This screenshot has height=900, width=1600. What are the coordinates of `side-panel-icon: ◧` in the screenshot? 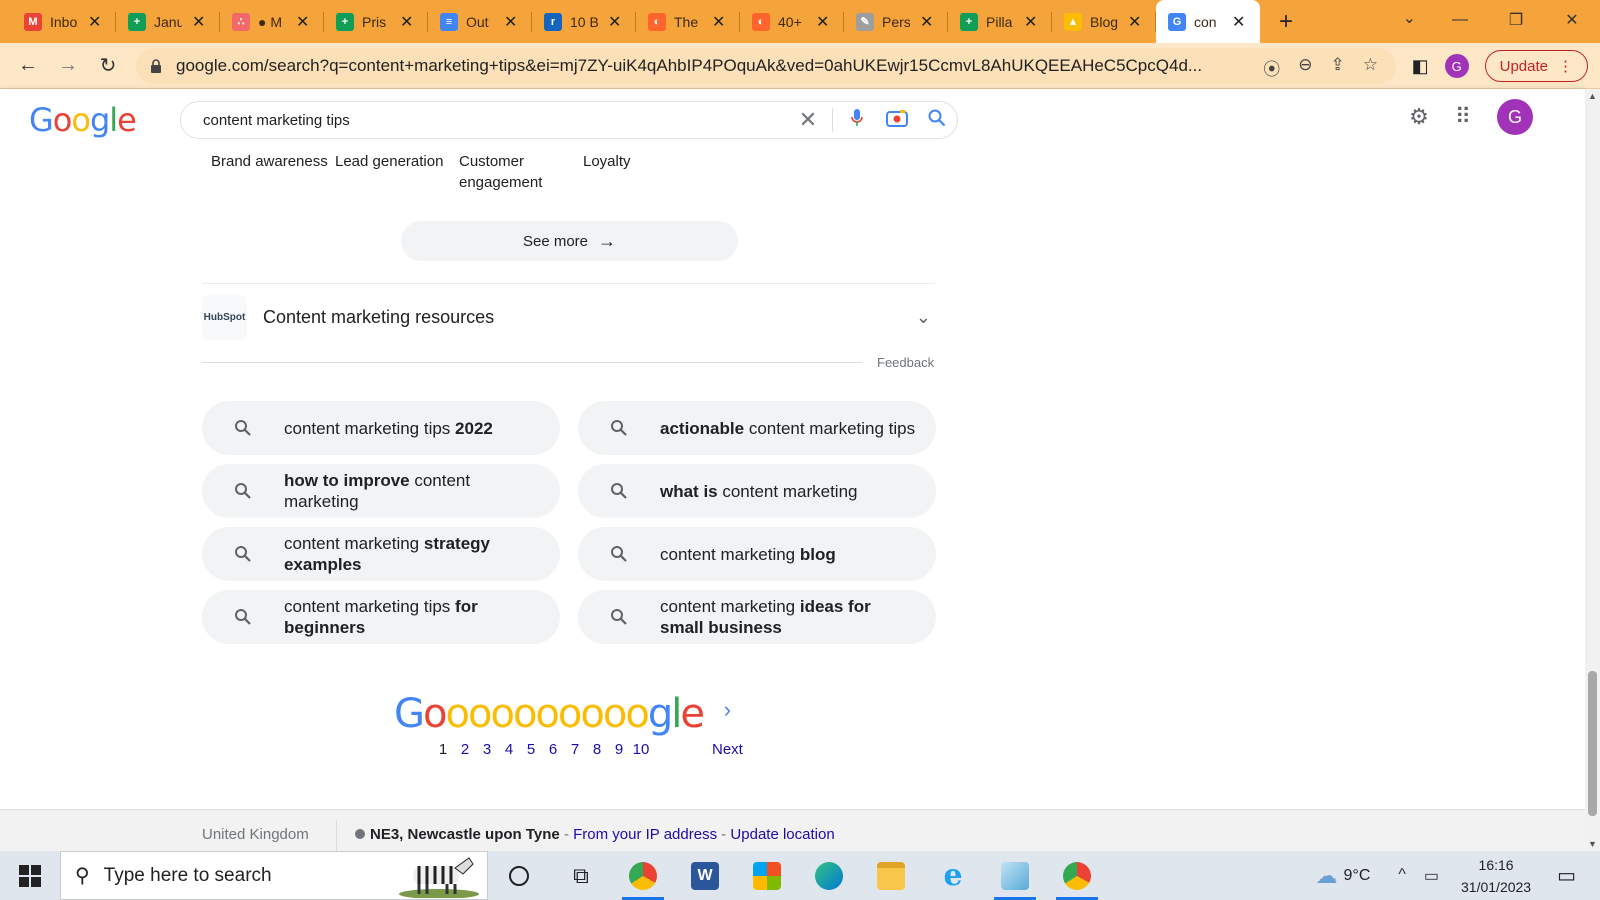 It's located at (1420, 66).